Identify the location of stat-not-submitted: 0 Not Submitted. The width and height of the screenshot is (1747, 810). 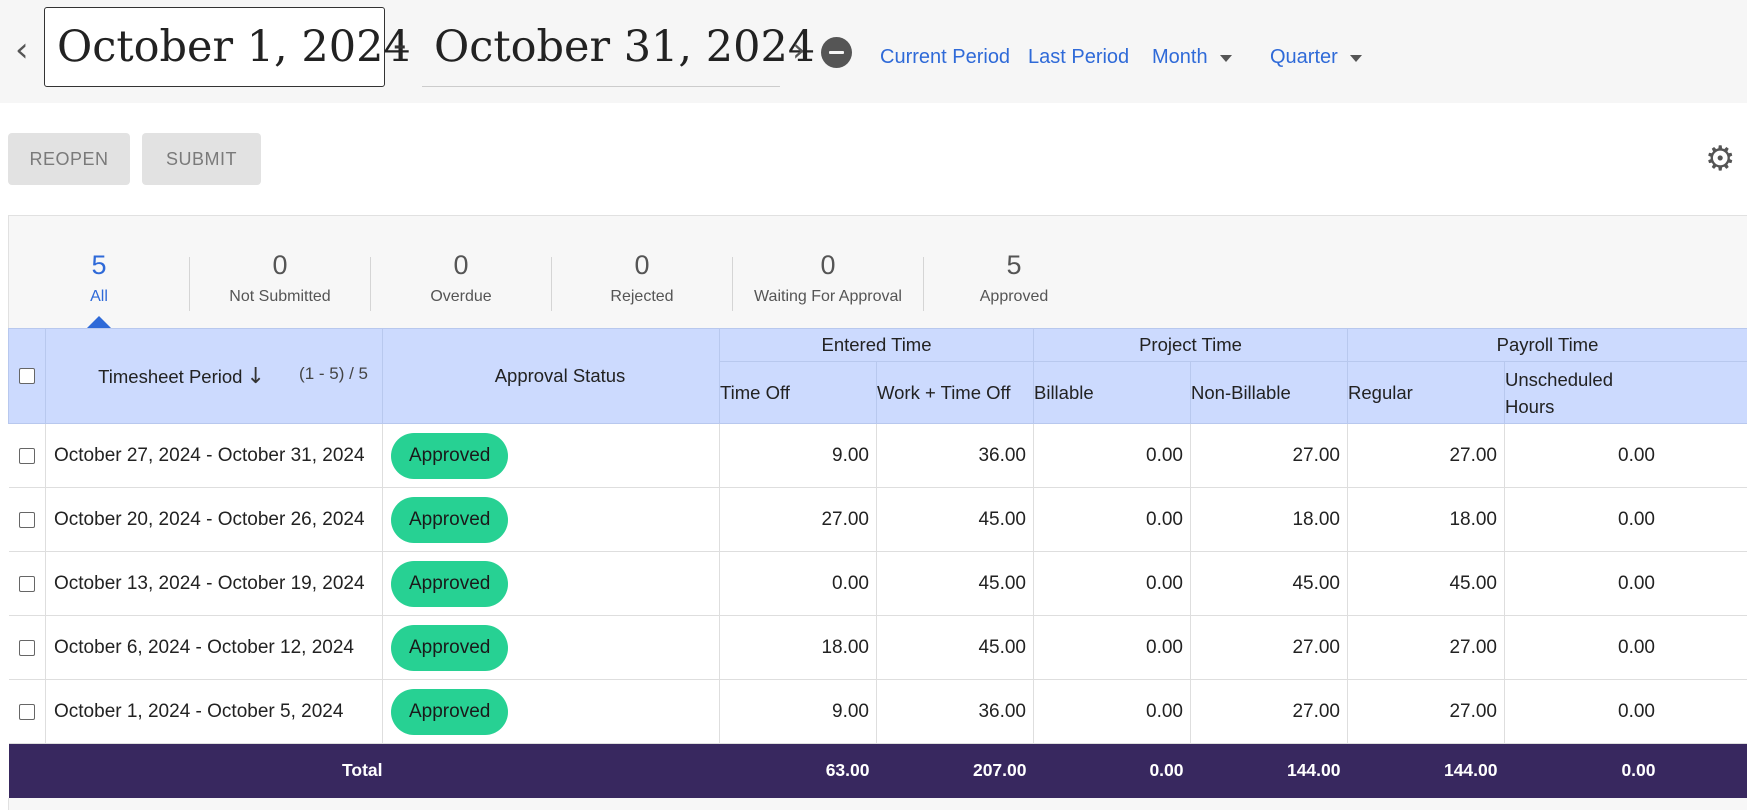
(280, 278).